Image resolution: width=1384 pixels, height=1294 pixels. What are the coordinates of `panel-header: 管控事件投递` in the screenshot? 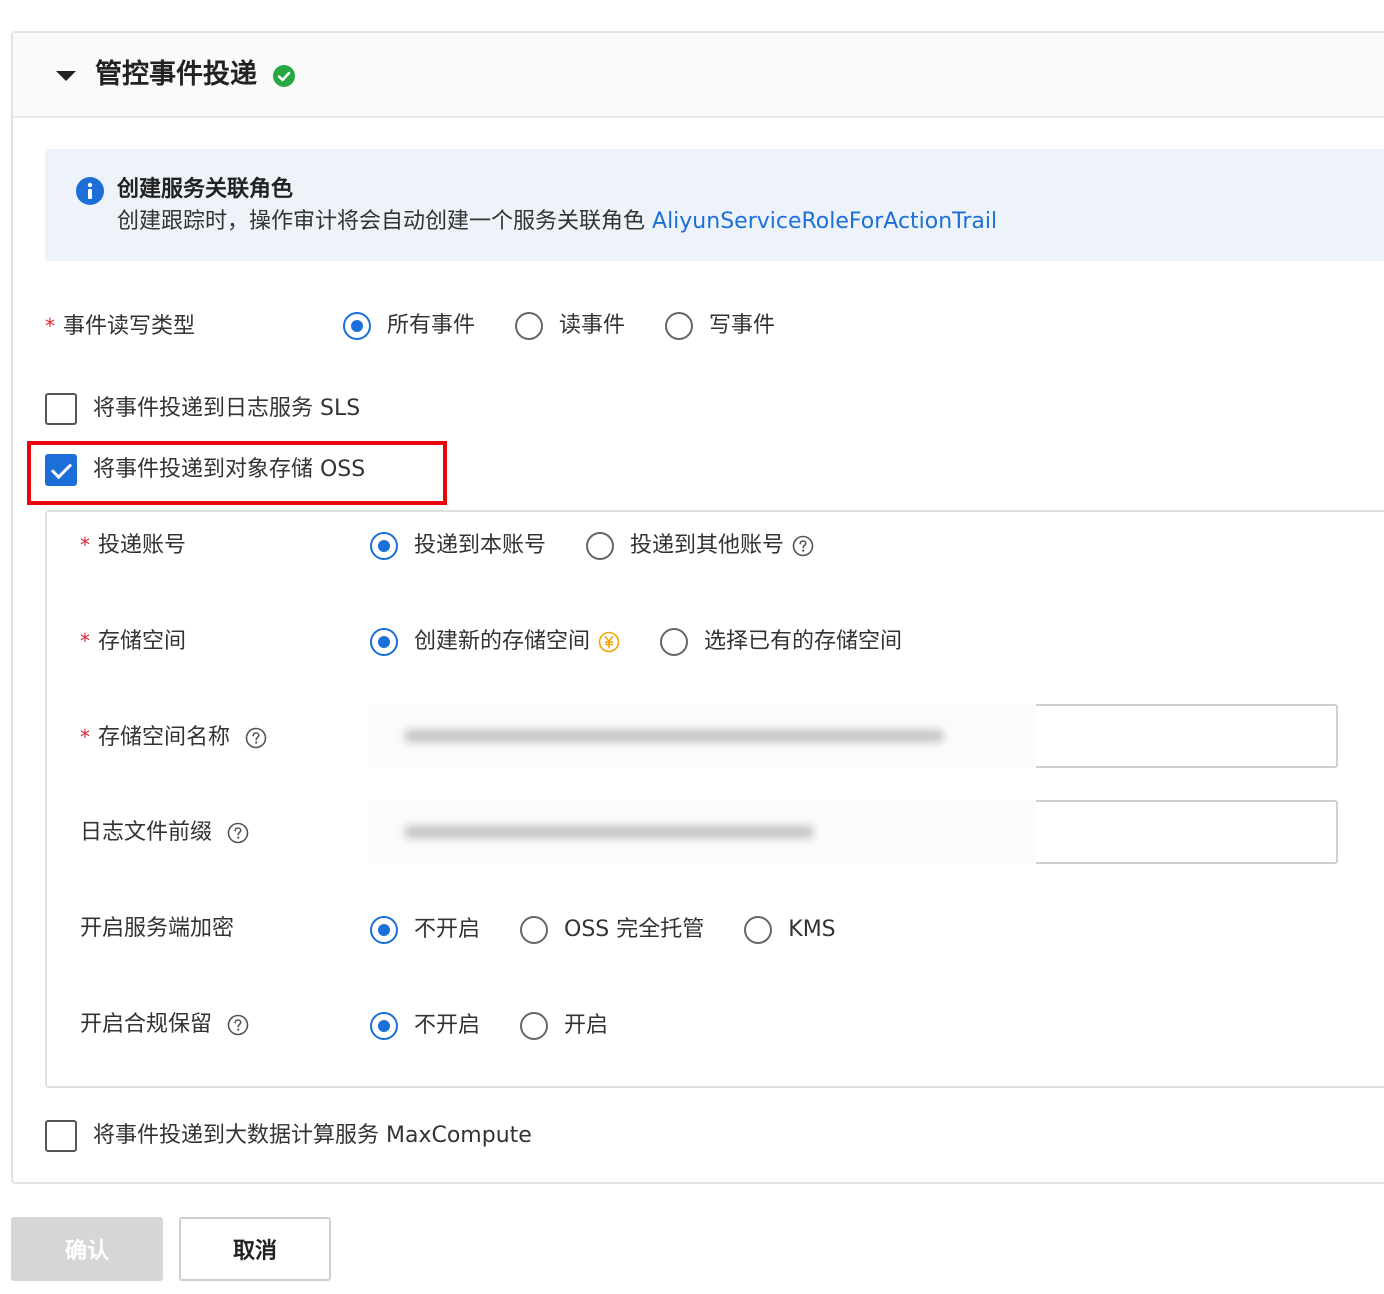 It's located at (698, 75).